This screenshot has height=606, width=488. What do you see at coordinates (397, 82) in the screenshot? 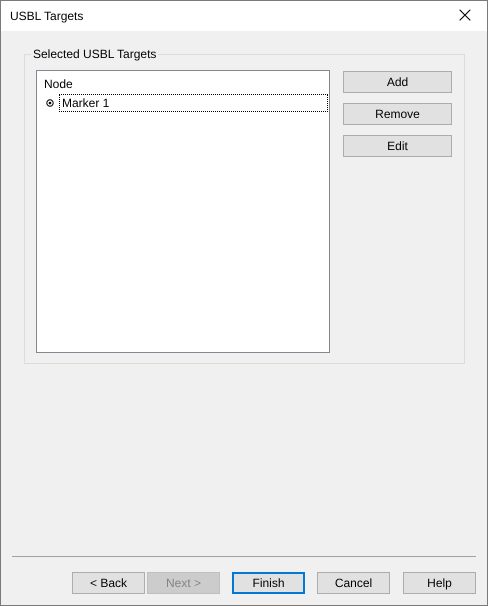
I see `action-button: Add` at bounding box center [397, 82].